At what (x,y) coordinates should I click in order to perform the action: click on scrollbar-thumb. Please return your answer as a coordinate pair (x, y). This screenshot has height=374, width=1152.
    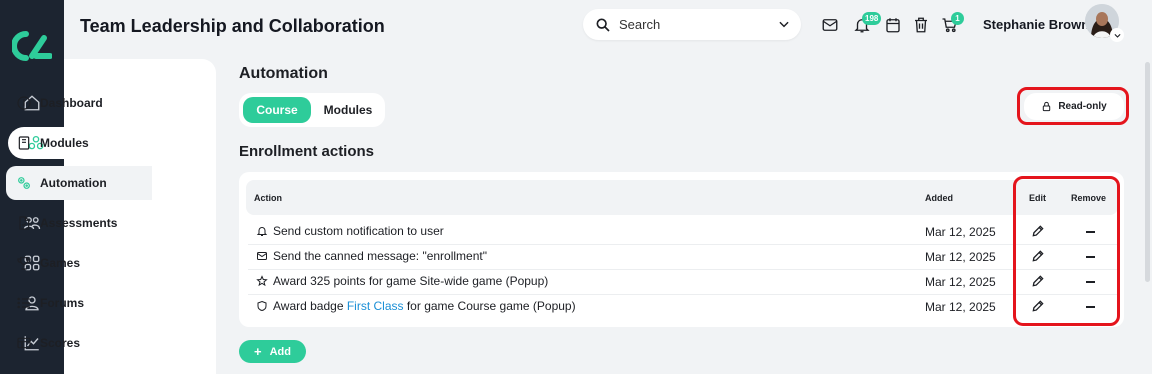
    Looking at the image, I should click on (1147, 172).